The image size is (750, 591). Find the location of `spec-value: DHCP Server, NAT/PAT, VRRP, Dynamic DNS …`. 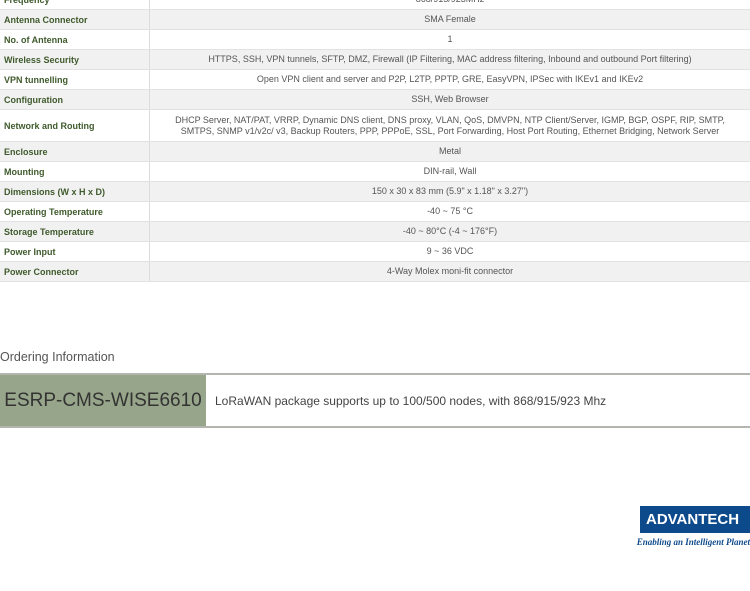

spec-value: DHCP Server, NAT/PAT, VRRP, Dynamic DNS … is located at coordinates (450, 125).